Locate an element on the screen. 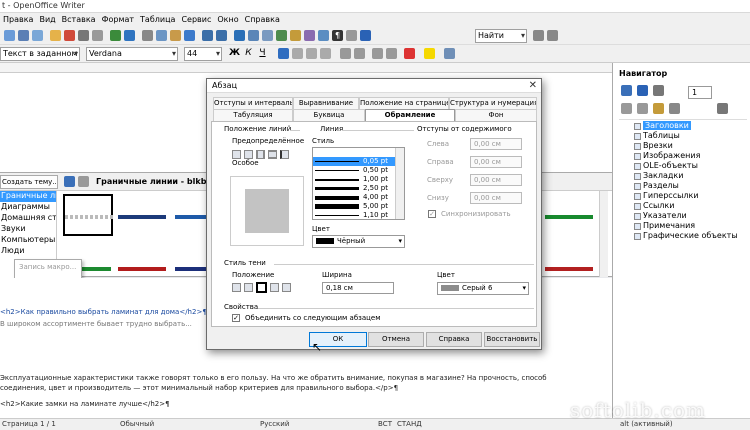 This screenshot has height=430, width=750. highlight-icon is located at coordinates (429, 53).